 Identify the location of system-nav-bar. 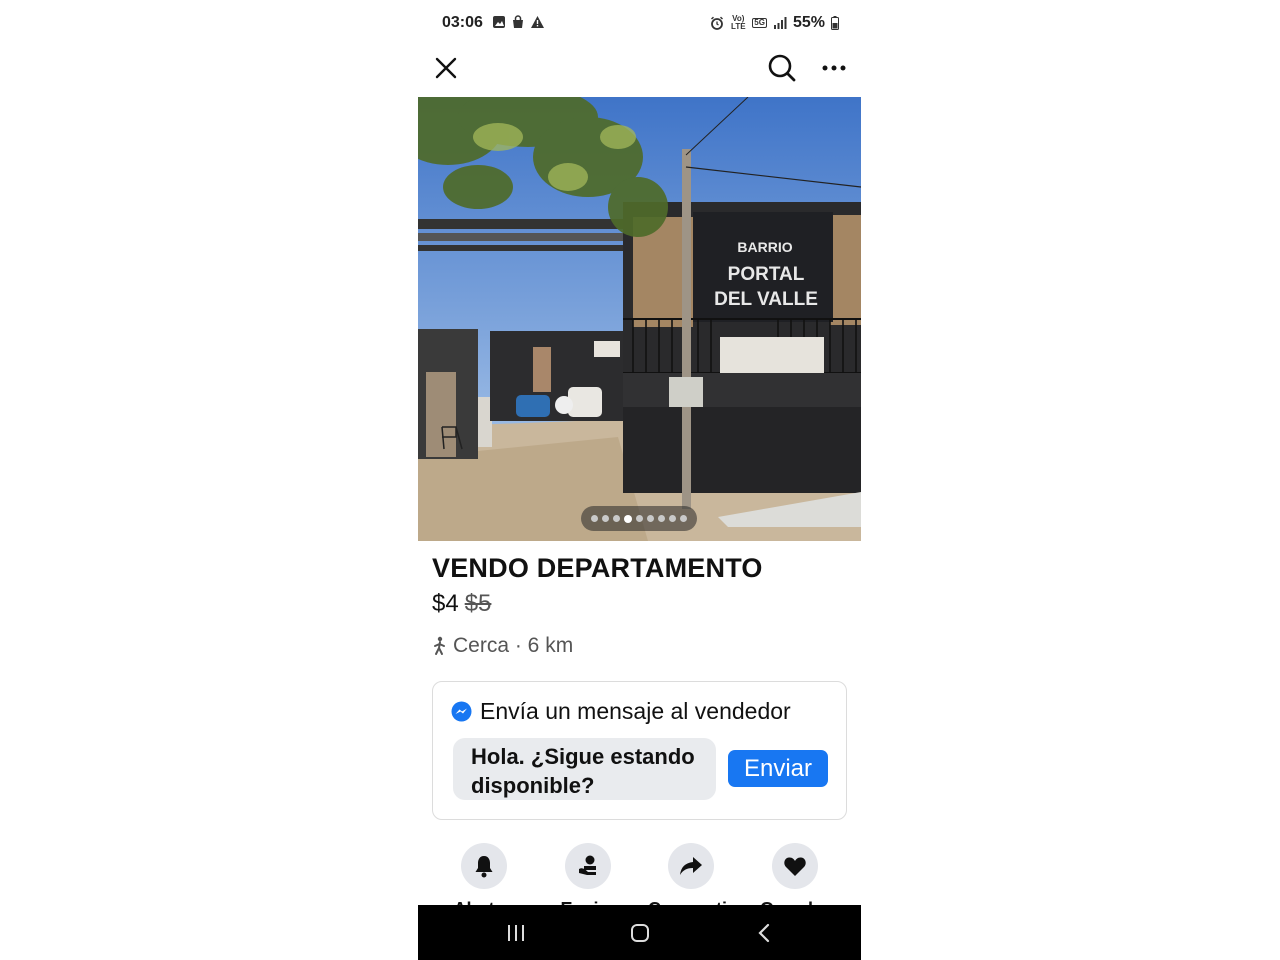
(639, 932).